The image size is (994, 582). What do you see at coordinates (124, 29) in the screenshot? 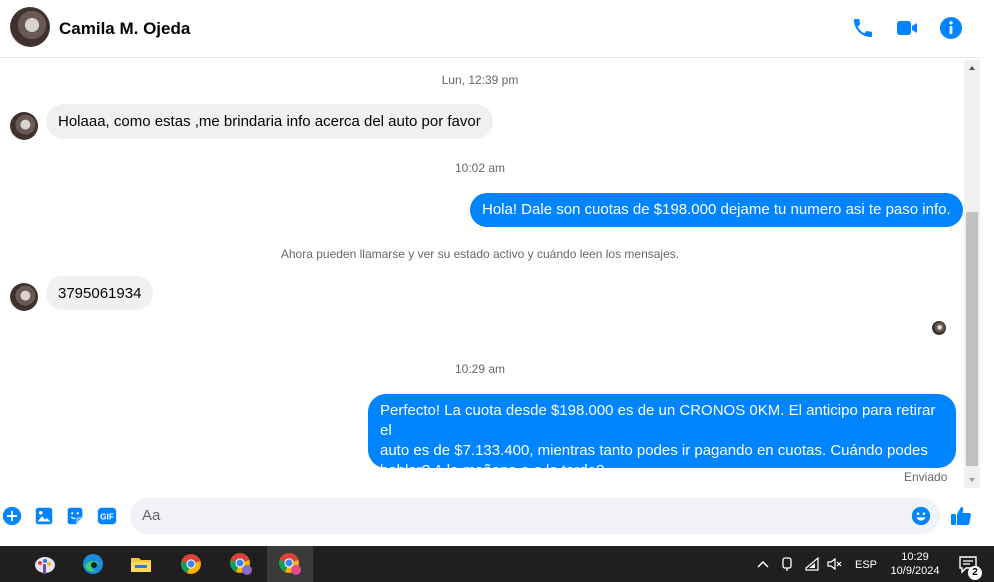
I see `contact-name: Camila M. Ojeda` at bounding box center [124, 29].